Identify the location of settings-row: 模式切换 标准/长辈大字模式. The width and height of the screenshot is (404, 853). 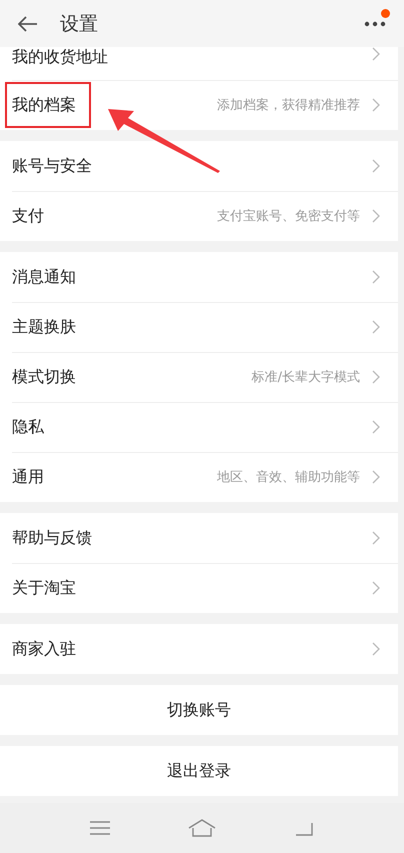
(199, 377).